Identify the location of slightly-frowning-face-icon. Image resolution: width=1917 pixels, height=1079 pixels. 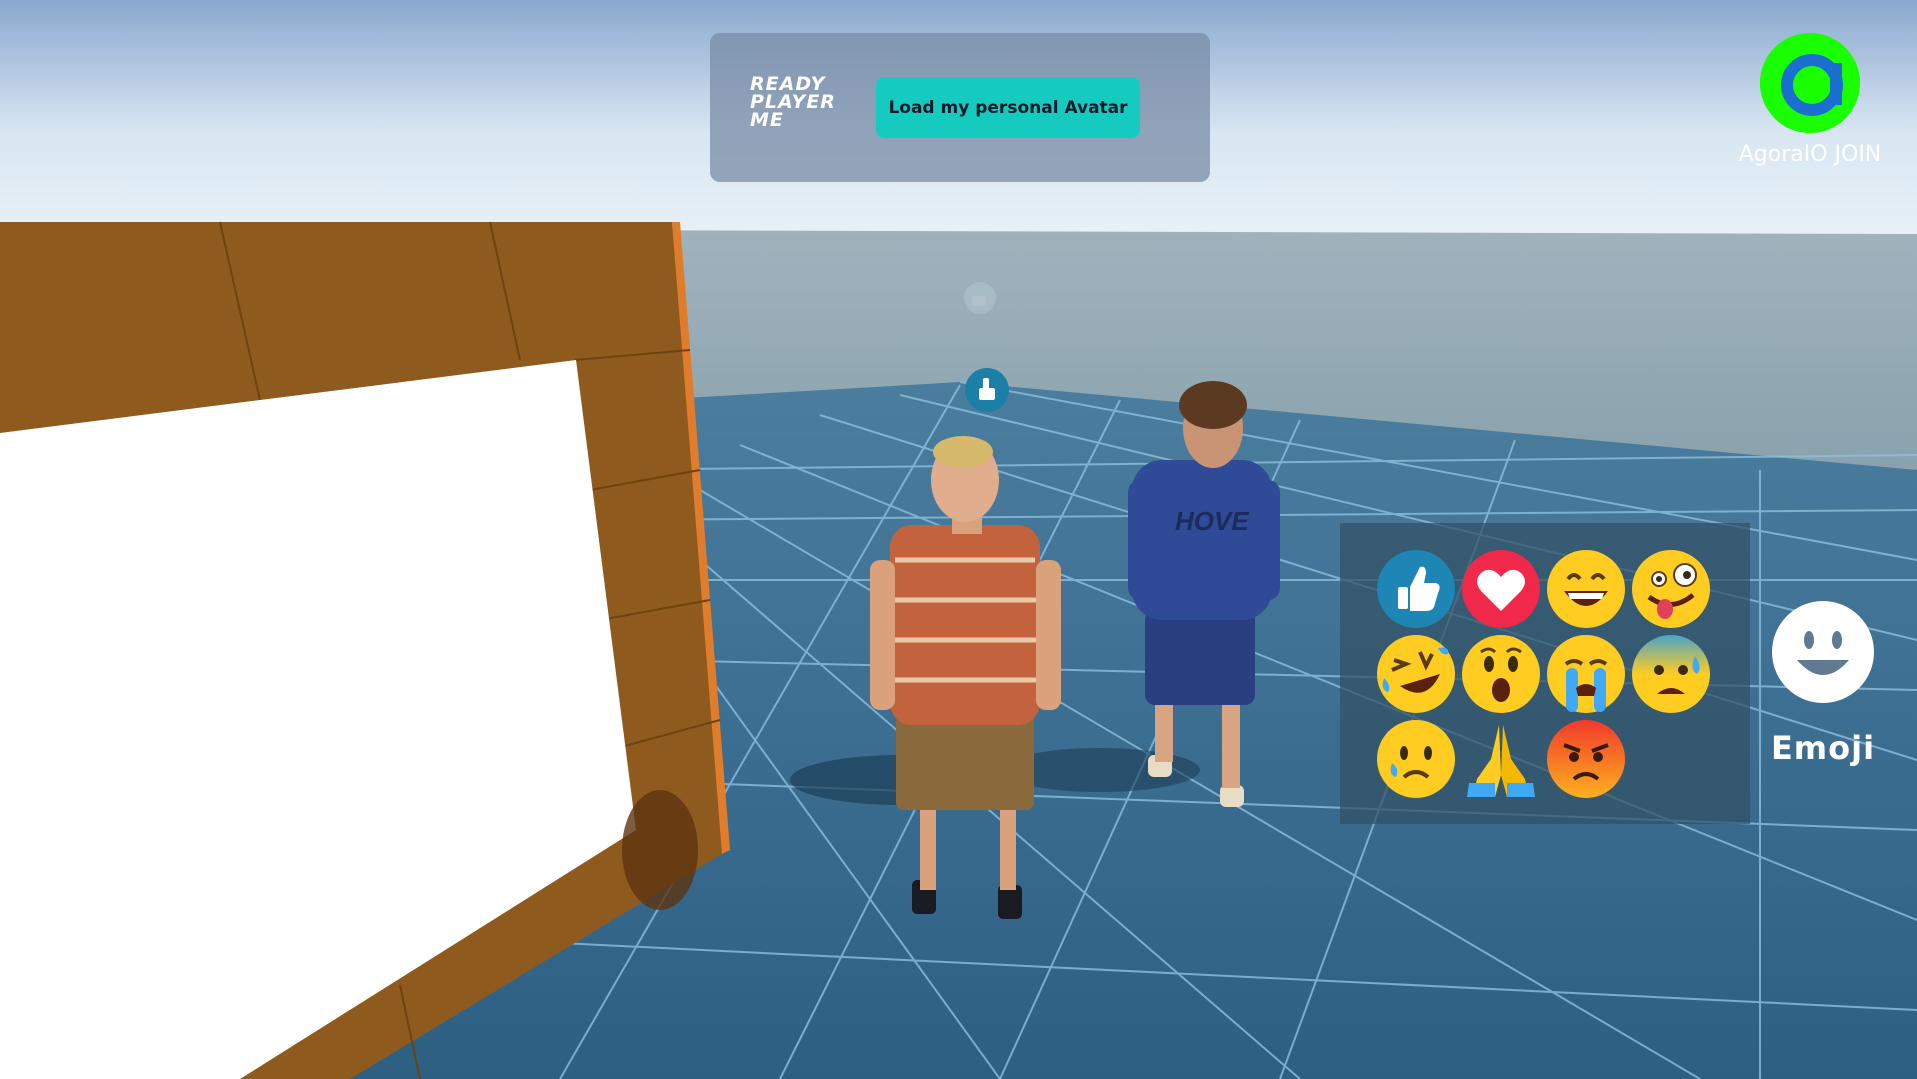
(1416, 759).